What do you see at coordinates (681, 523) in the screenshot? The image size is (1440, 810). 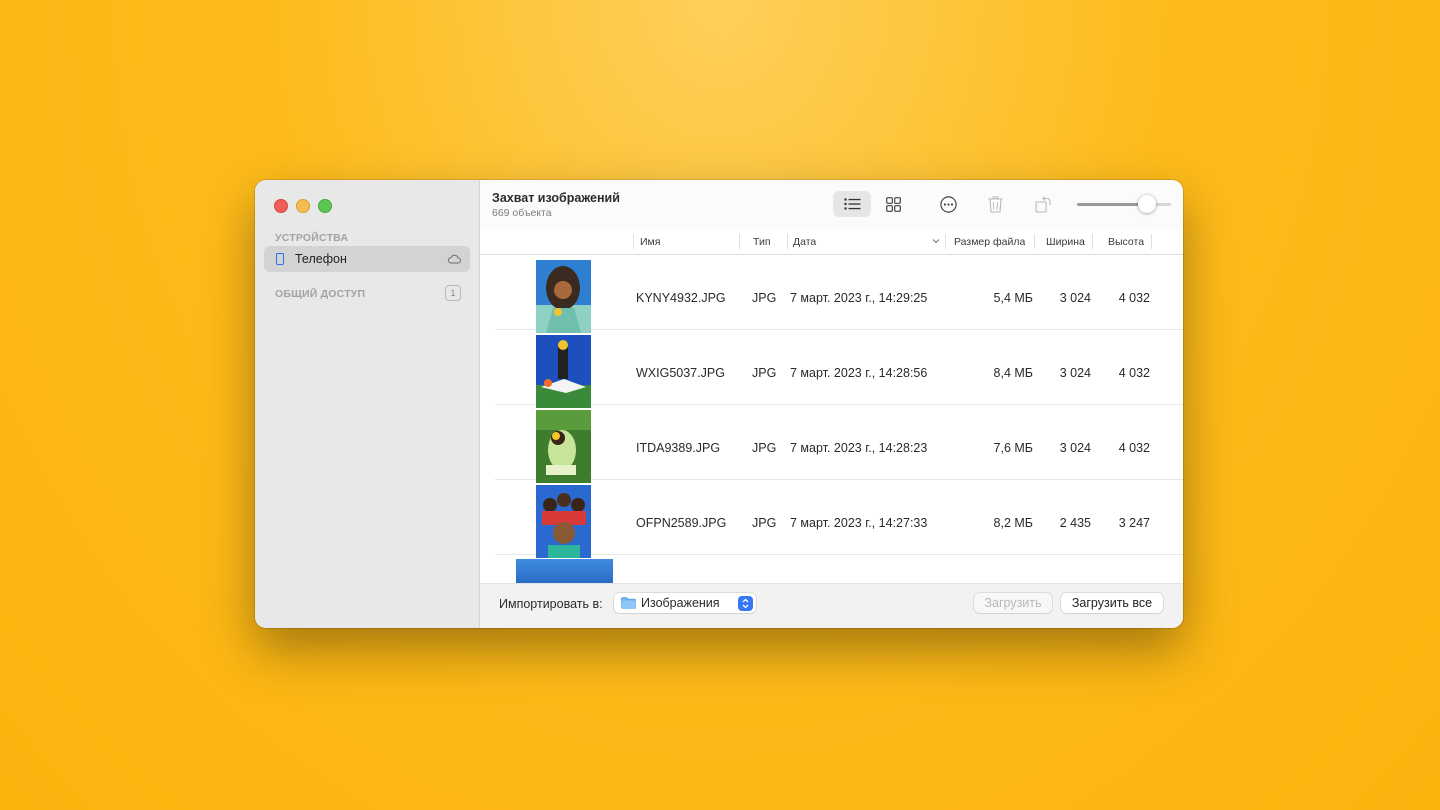 I see `file-name: OFPN2589.JPG` at bounding box center [681, 523].